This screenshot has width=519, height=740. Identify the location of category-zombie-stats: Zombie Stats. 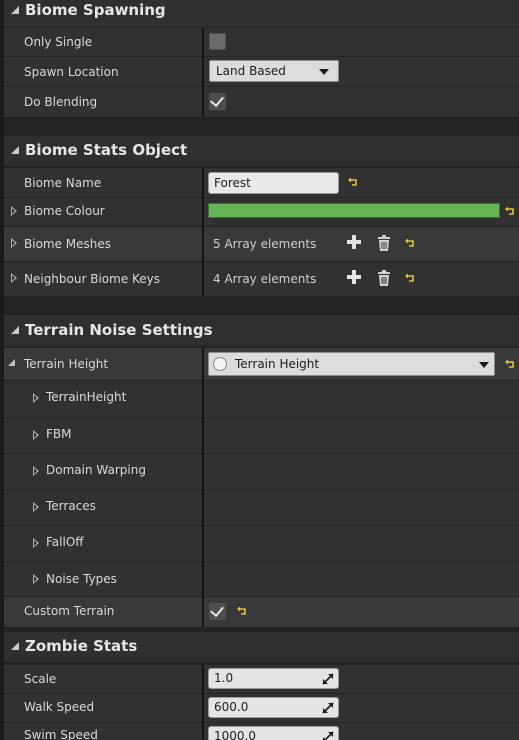
(261, 647).